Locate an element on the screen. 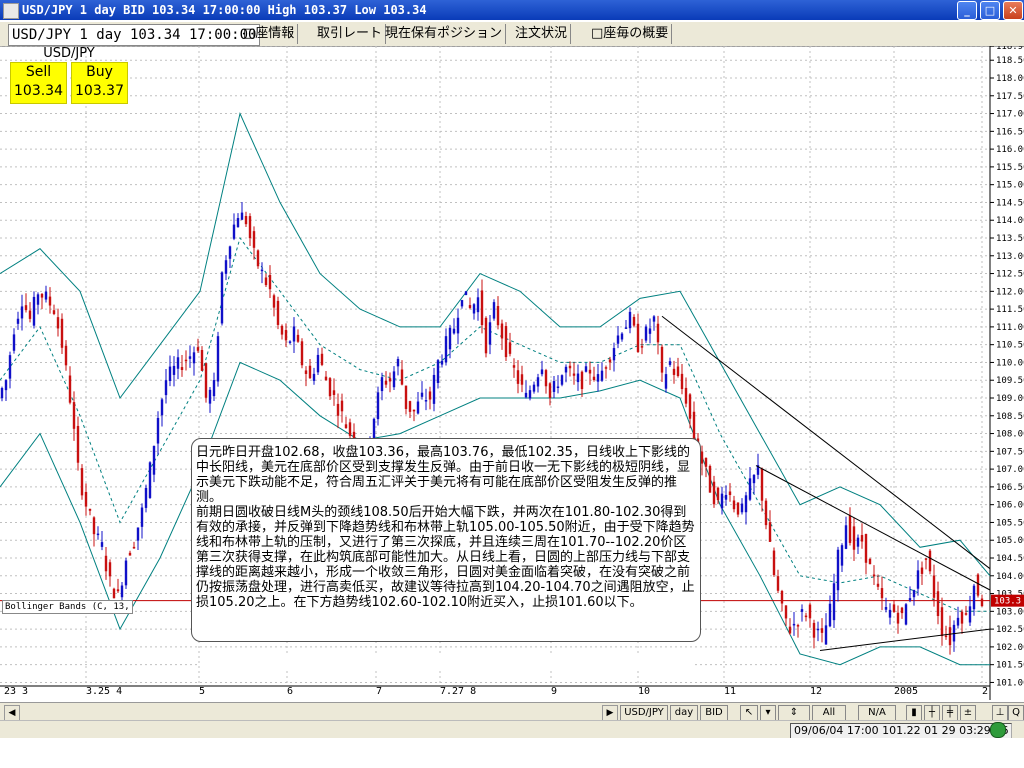 This screenshot has height=768, width=1024. y-tick-label: 111.50 is located at coordinates (1010, 310).